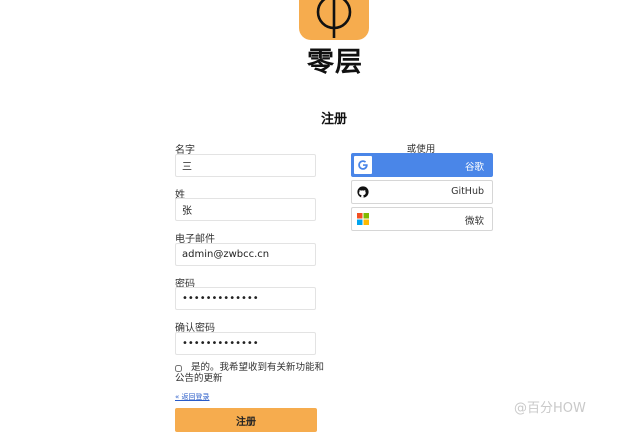 The width and height of the screenshot is (640, 432). I want to click on first-name-input, so click(245, 165).